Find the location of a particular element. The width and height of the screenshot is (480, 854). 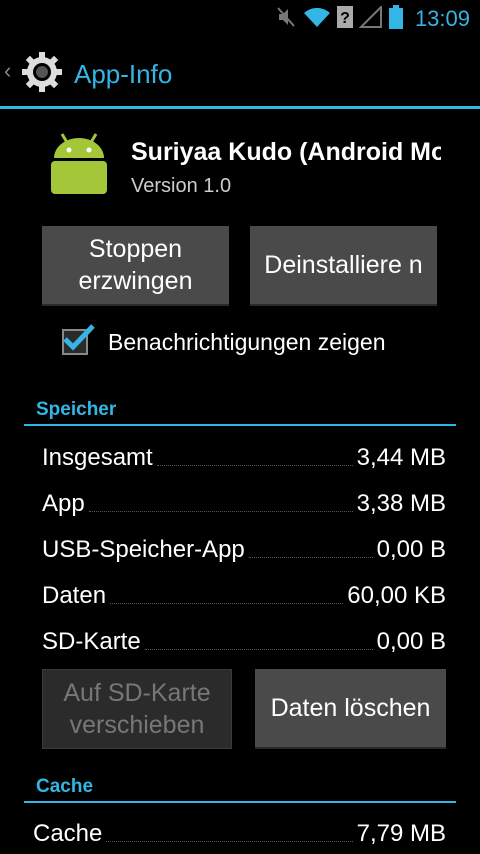

app-name: Suriyaa Kudo (Android Mo is located at coordinates (286, 152).